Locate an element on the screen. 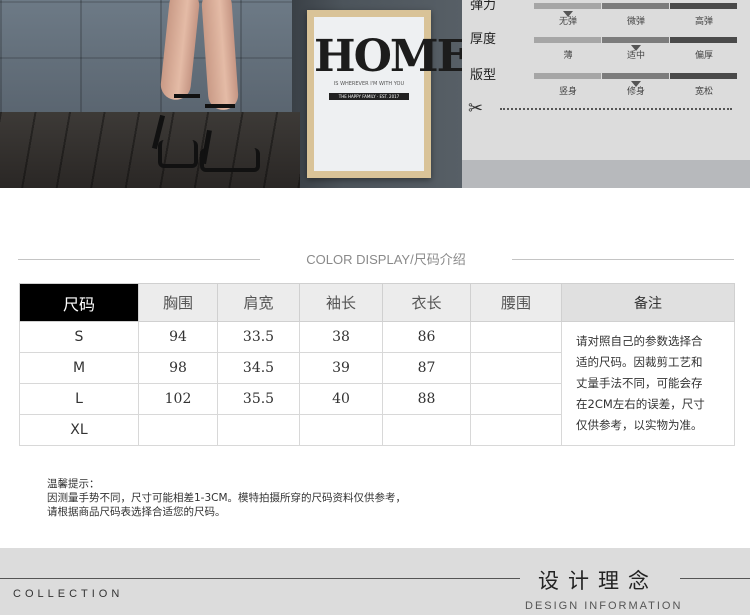 The width and height of the screenshot is (750, 615). tips-line: 请根据商品尺码表选择合适您的尺码。 is located at coordinates (136, 512).